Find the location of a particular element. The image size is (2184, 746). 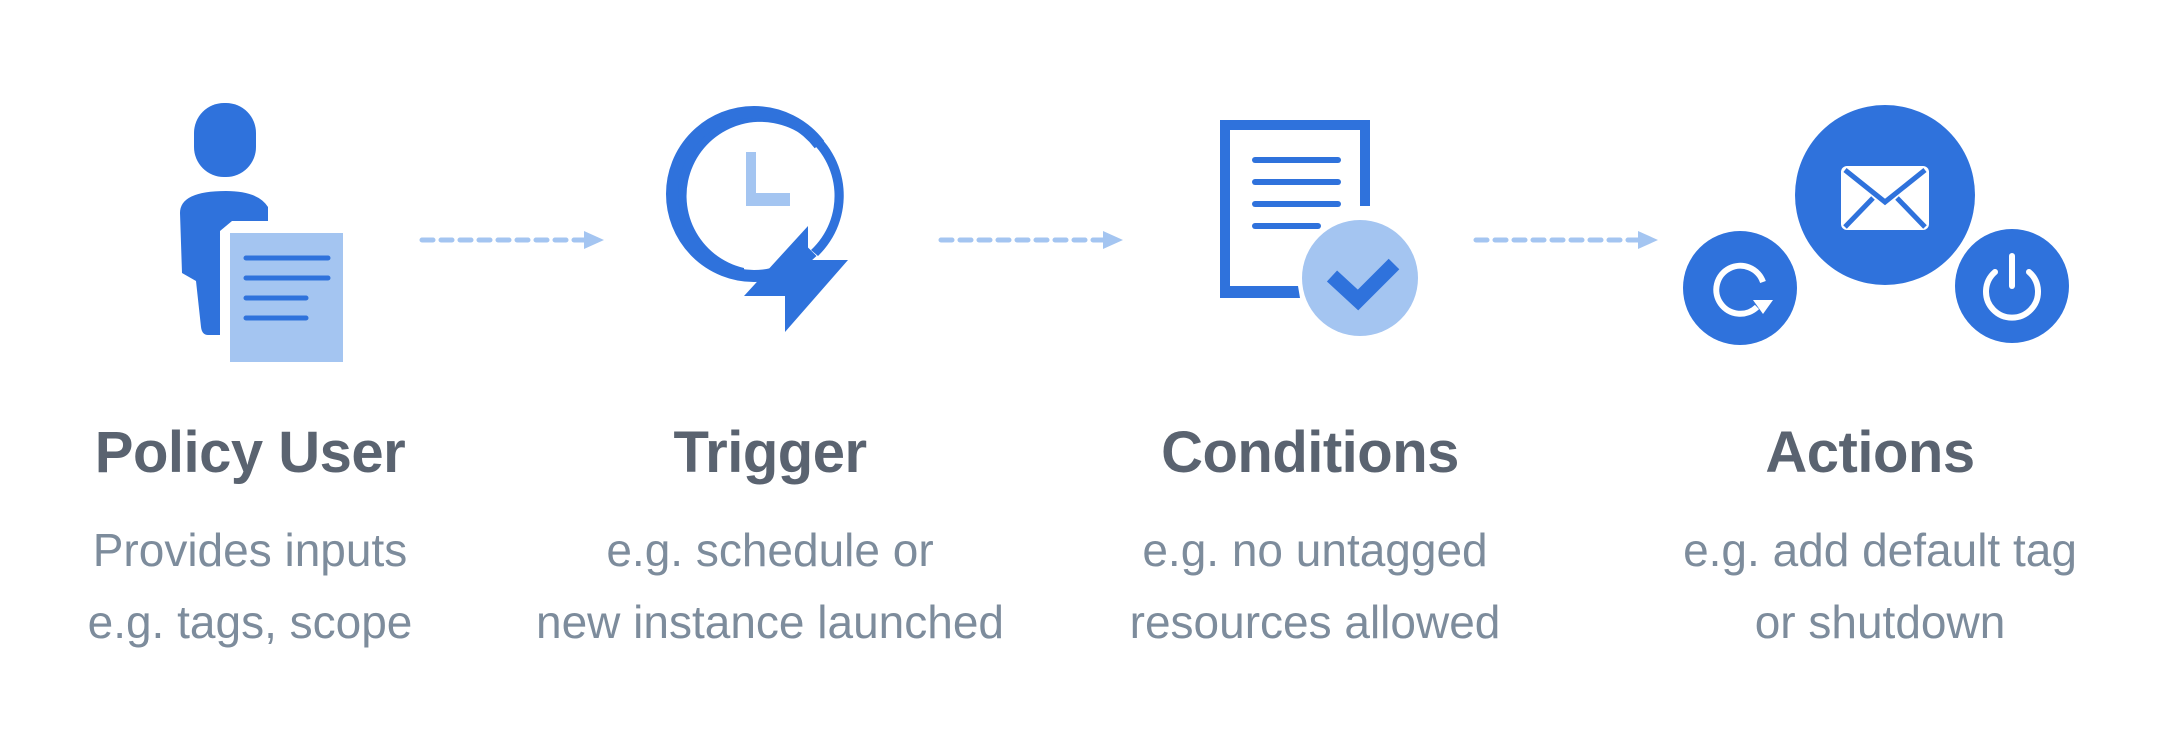

document-check-icon is located at coordinates (1319, 228).